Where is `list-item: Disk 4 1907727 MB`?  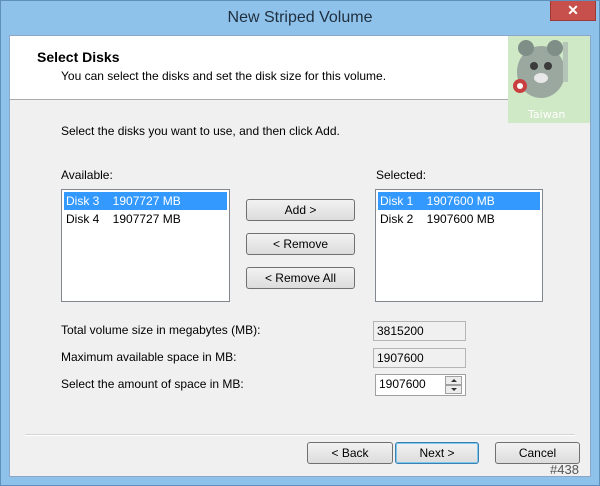
list-item: Disk 4 1907727 MB is located at coordinates (145, 219).